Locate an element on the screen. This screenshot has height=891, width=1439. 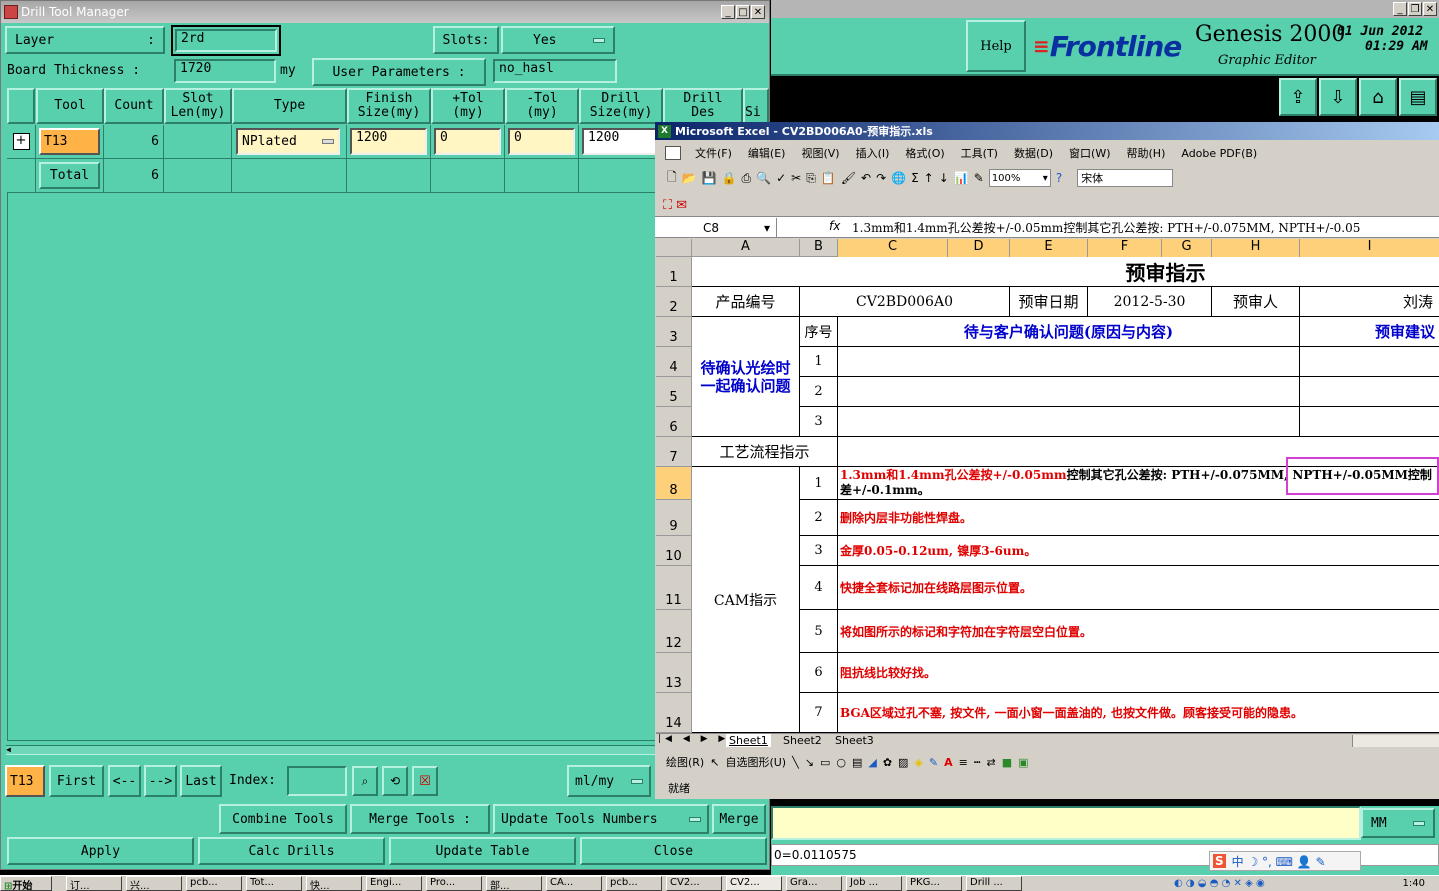
sort-asc-icon: ↑ is located at coordinates (929, 178).